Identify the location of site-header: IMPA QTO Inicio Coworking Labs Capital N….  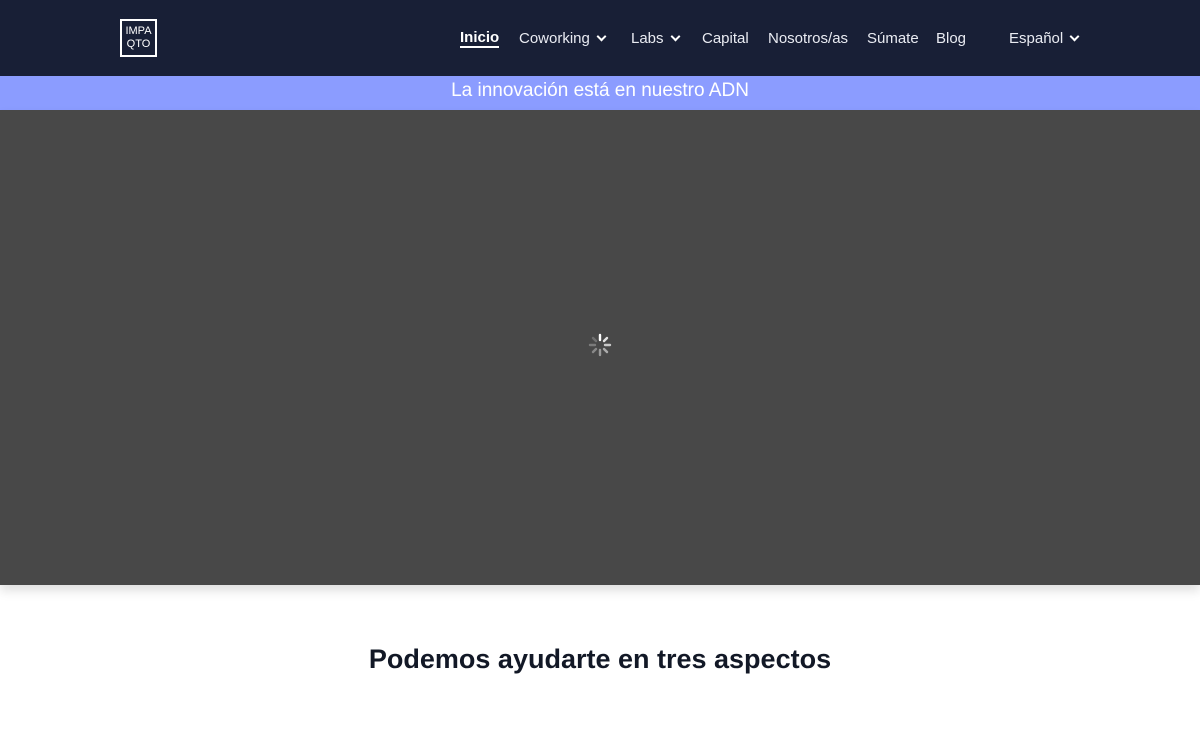
(600, 38).